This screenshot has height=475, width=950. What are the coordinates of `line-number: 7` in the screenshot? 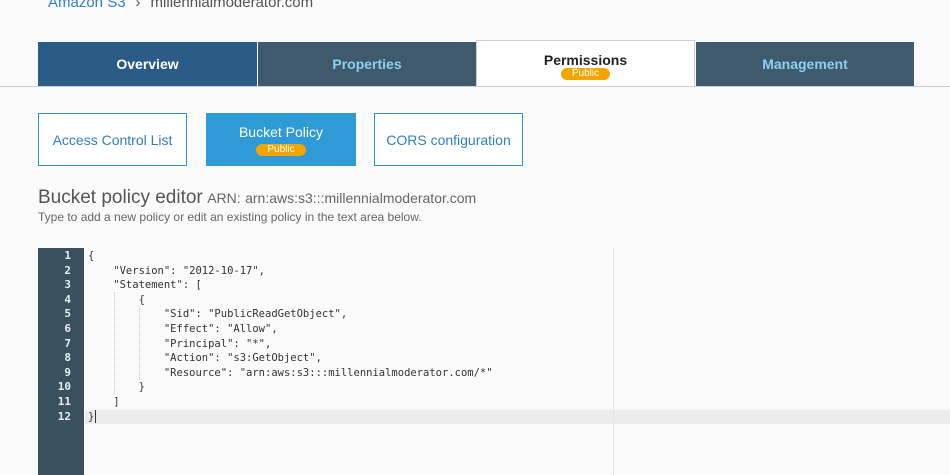 It's located at (67, 343).